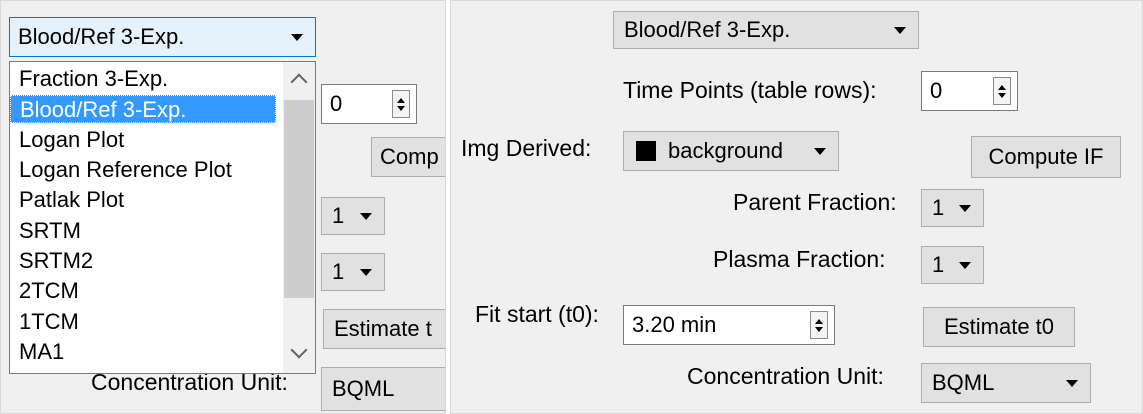 Image resolution: width=1143 pixels, height=414 pixels. What do you see at coordinates (147, 261) in the screenshot?
I see `model-option: SRTM2` at bounding box center [147, 261].